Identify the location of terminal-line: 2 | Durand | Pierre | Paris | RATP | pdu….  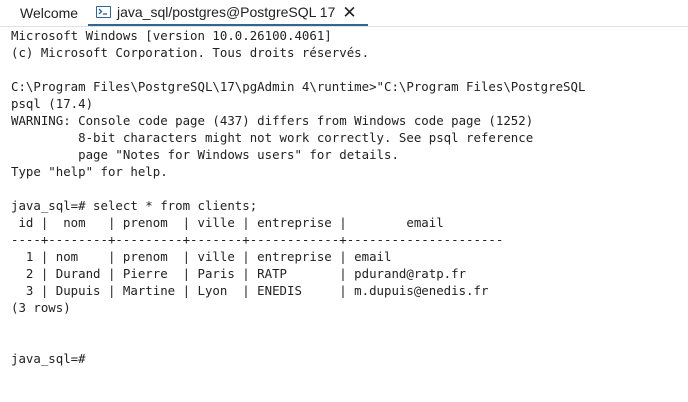
(239, 273).